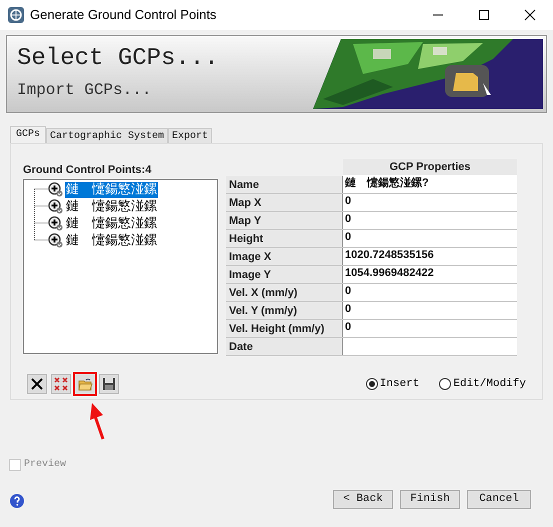  Describe the element at coordinates (430, 256) in the screenshot. I see `property-value: 1020.7248535156` at that location.